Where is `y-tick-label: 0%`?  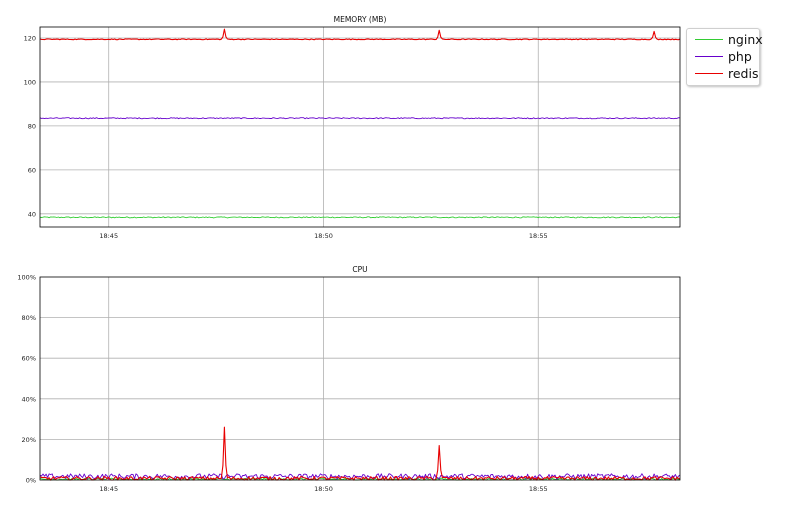 y-tick-label: 0% is located at coordinates (31, 481).